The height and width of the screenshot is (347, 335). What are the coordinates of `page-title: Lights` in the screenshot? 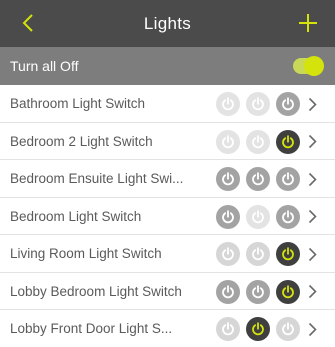 It's located at (167, 23).